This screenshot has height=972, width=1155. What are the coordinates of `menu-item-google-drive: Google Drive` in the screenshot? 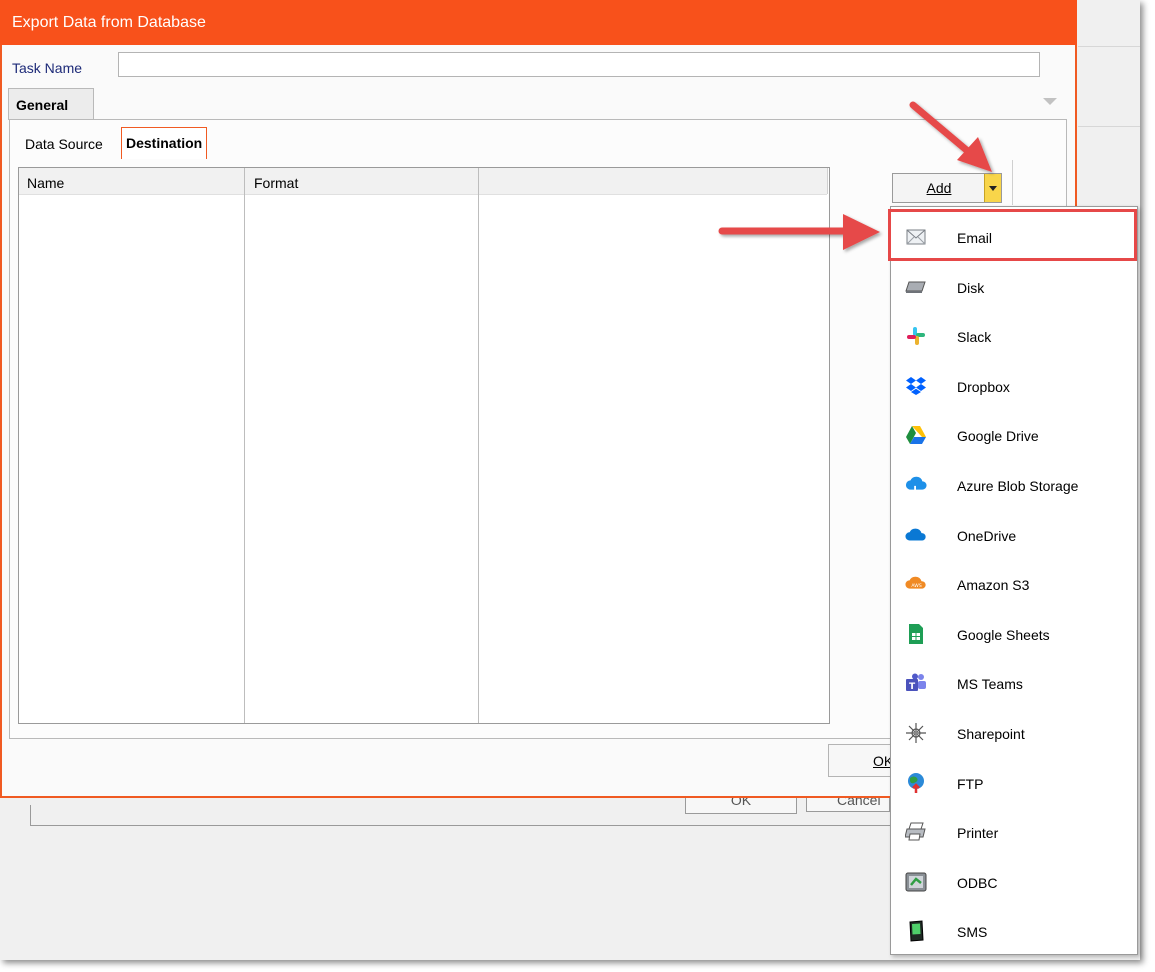 It's located at (1014, 436).